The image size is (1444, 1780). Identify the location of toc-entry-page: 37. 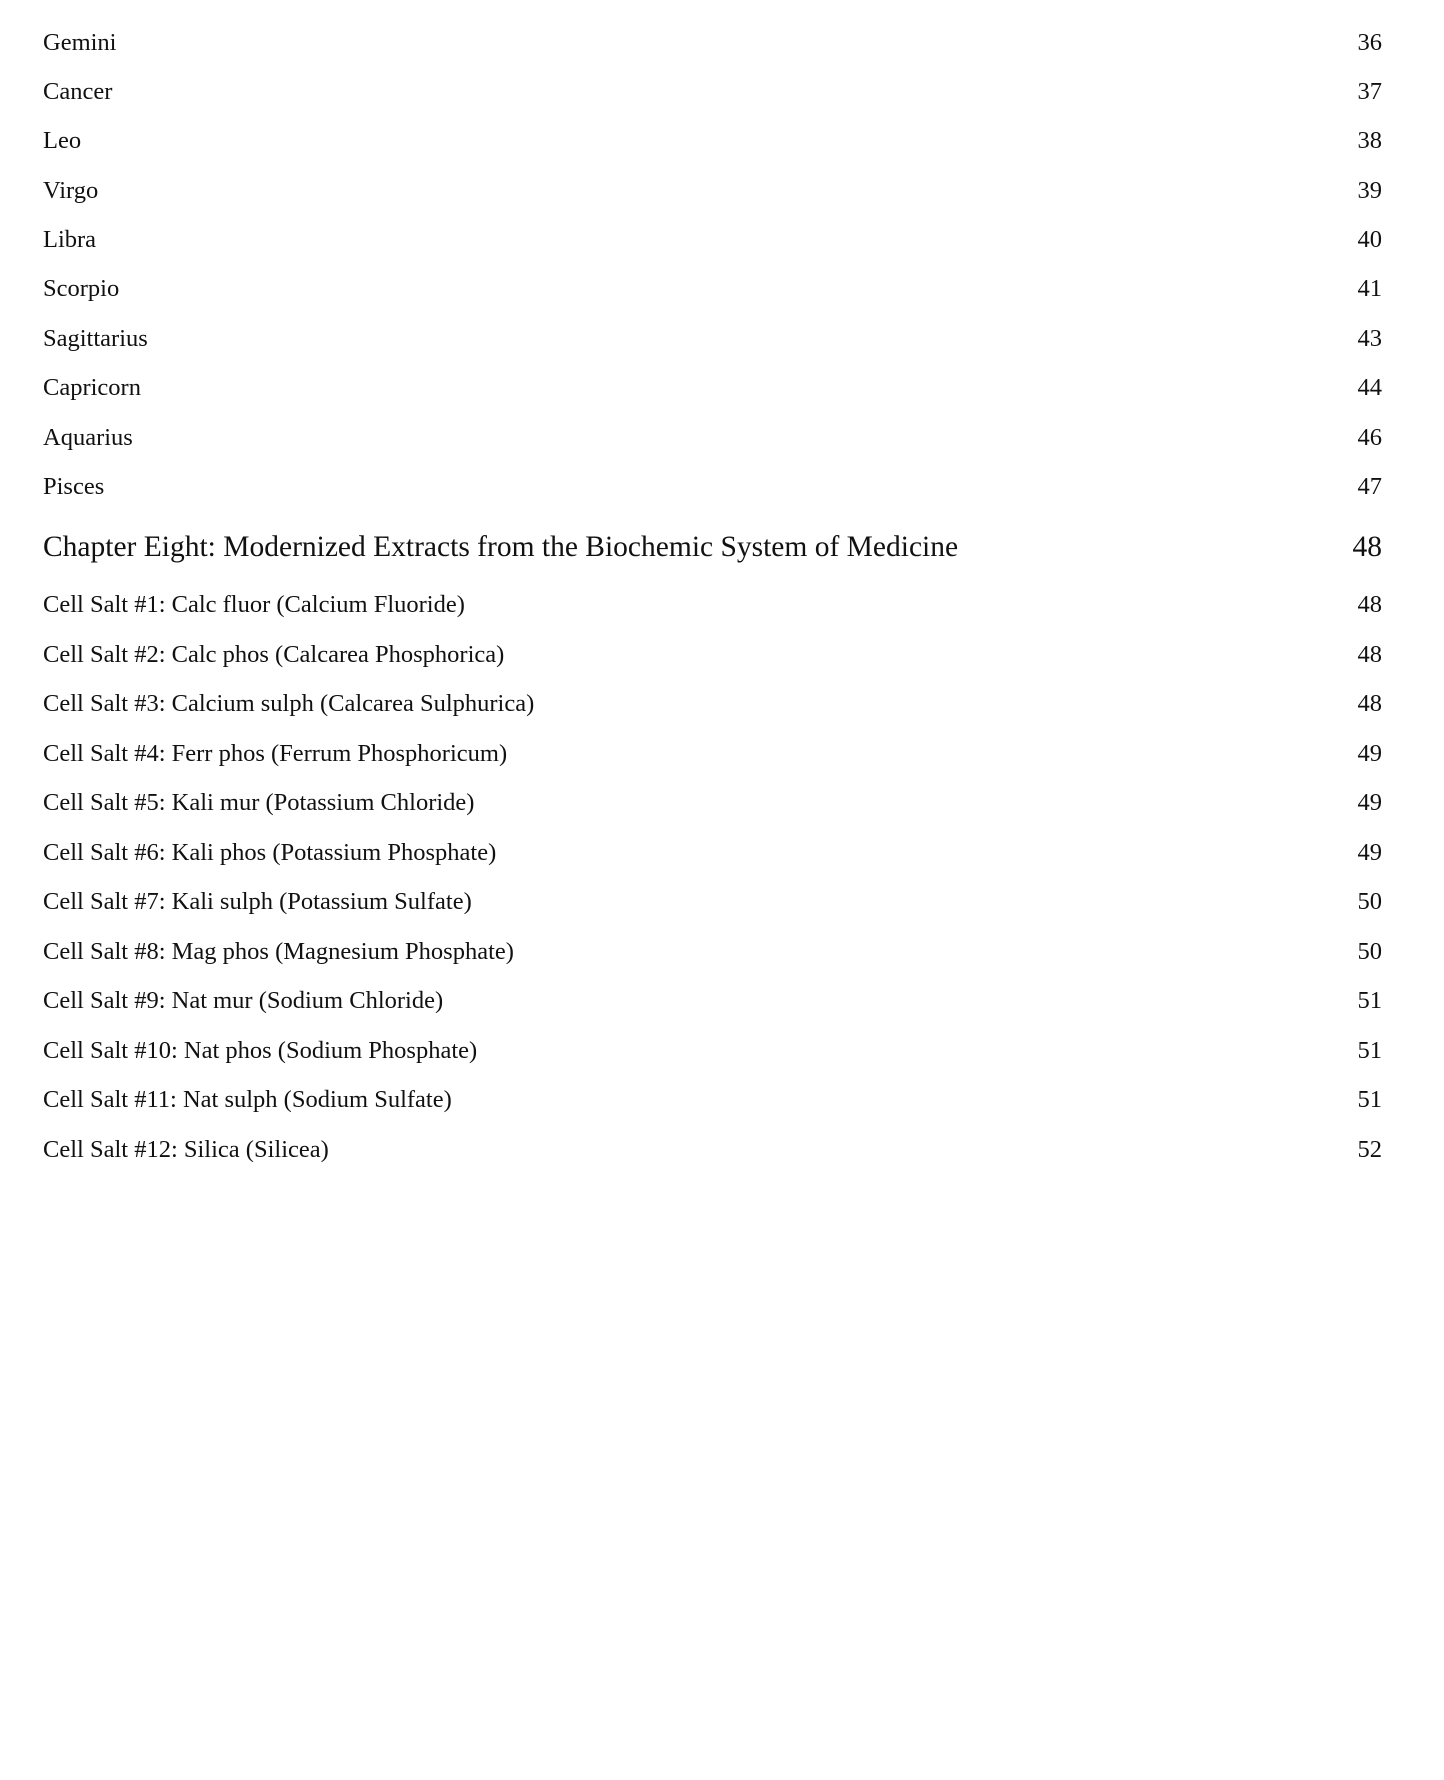
(1370, 92).